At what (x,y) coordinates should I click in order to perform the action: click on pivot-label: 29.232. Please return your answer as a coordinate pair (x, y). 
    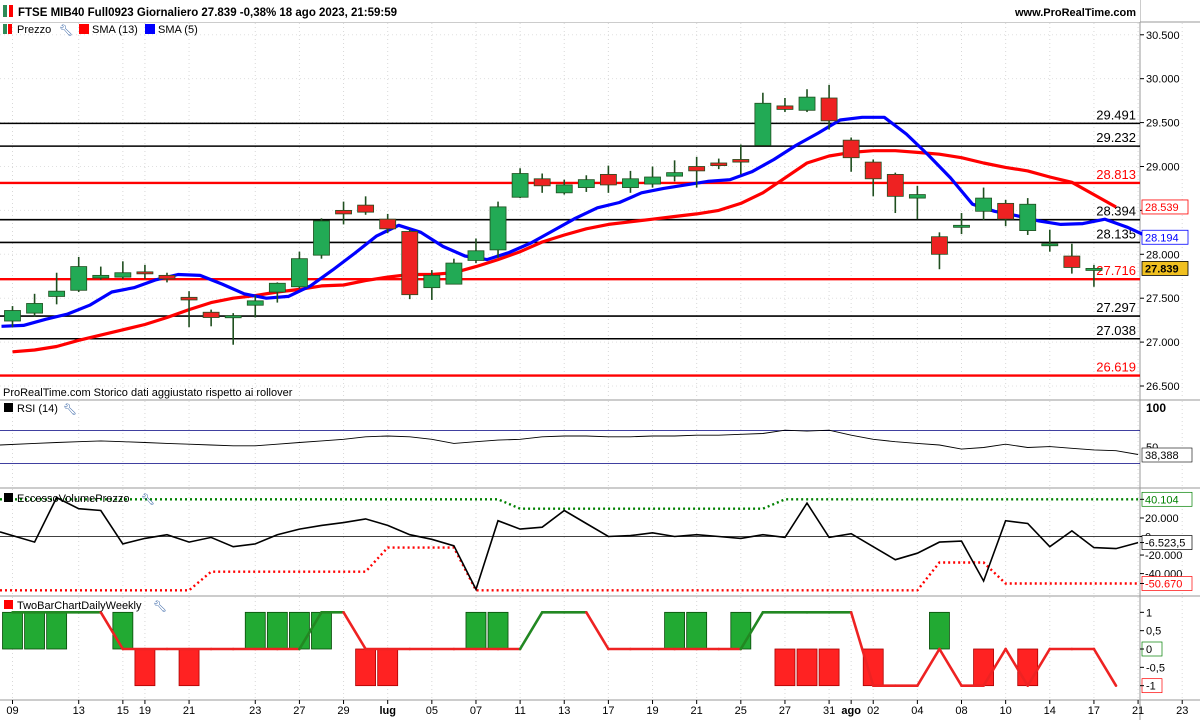
    Looking at the image, I should click on (1116, 137).